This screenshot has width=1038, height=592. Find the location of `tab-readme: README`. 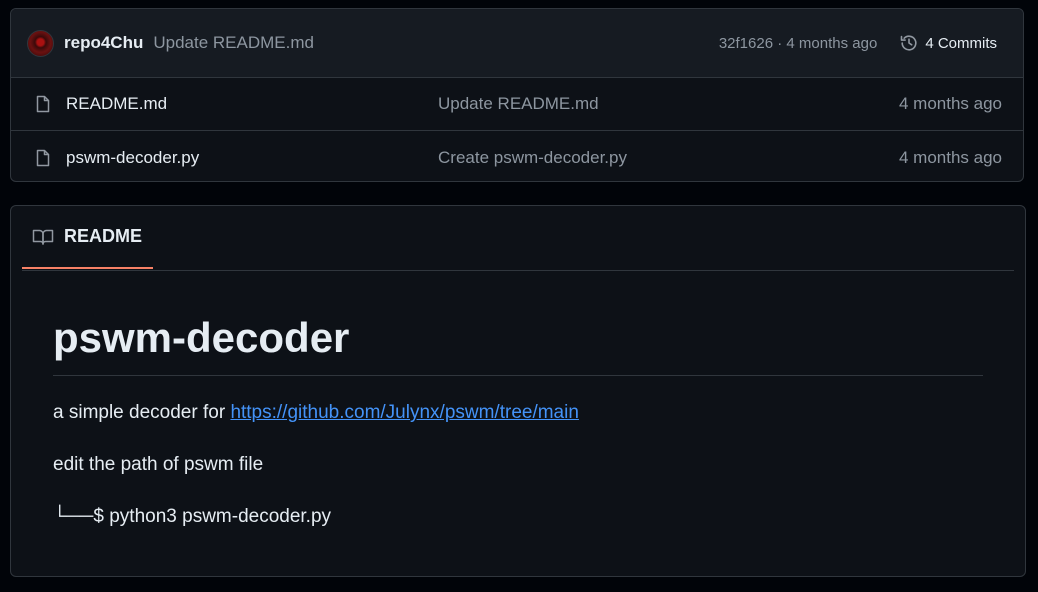

tab-readme: README is located at coordinates (87, 237).